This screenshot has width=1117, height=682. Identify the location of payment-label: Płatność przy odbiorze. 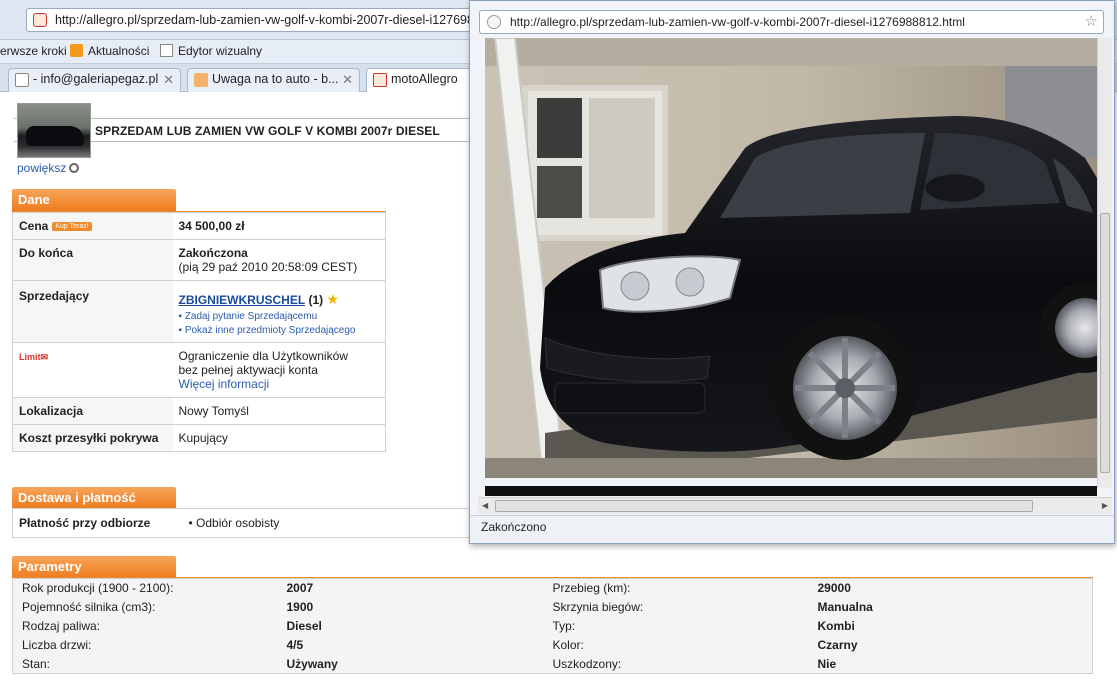
(85, 523).